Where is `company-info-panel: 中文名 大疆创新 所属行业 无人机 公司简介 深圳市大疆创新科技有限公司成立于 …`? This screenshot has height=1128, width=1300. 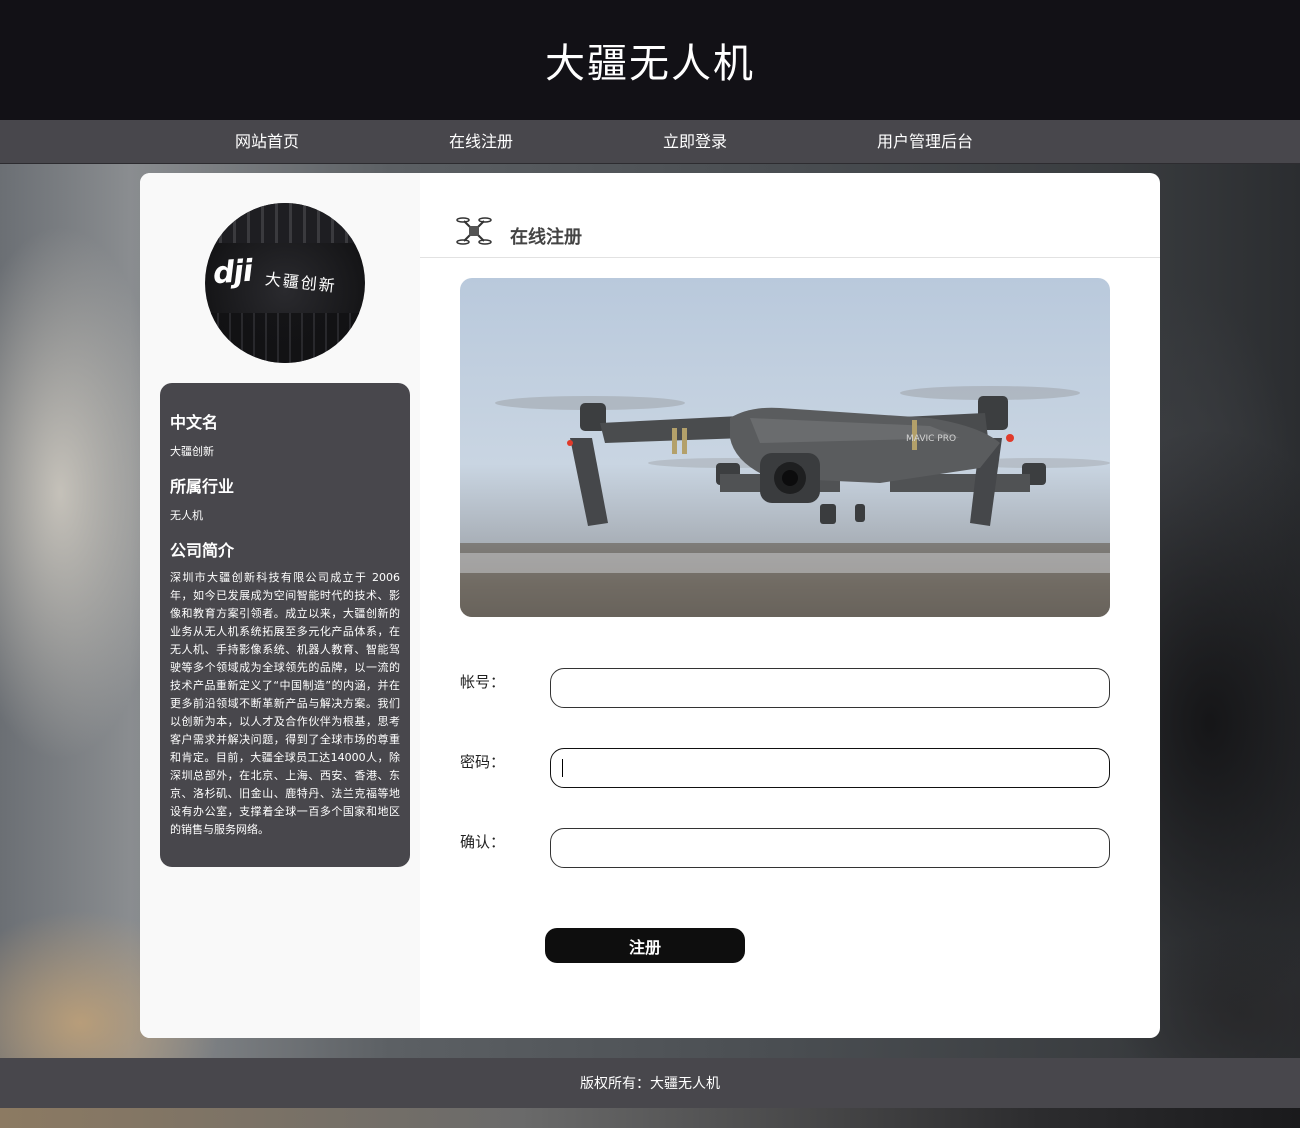 company-info-panel: 中文名 大疆创新 所属行业 无人机 公司简介 深圳市大疆创新科技有限公司成立于 … is located at coordinates (285, 625).